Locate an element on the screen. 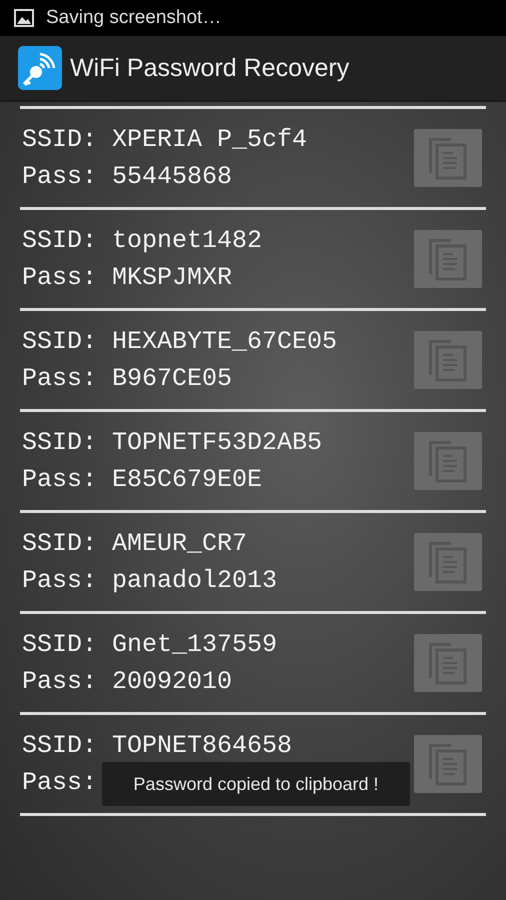 The width and height of the screenshot is (506, 900). password-text: Pass: 20092010 is located at coordinates (127, 681).